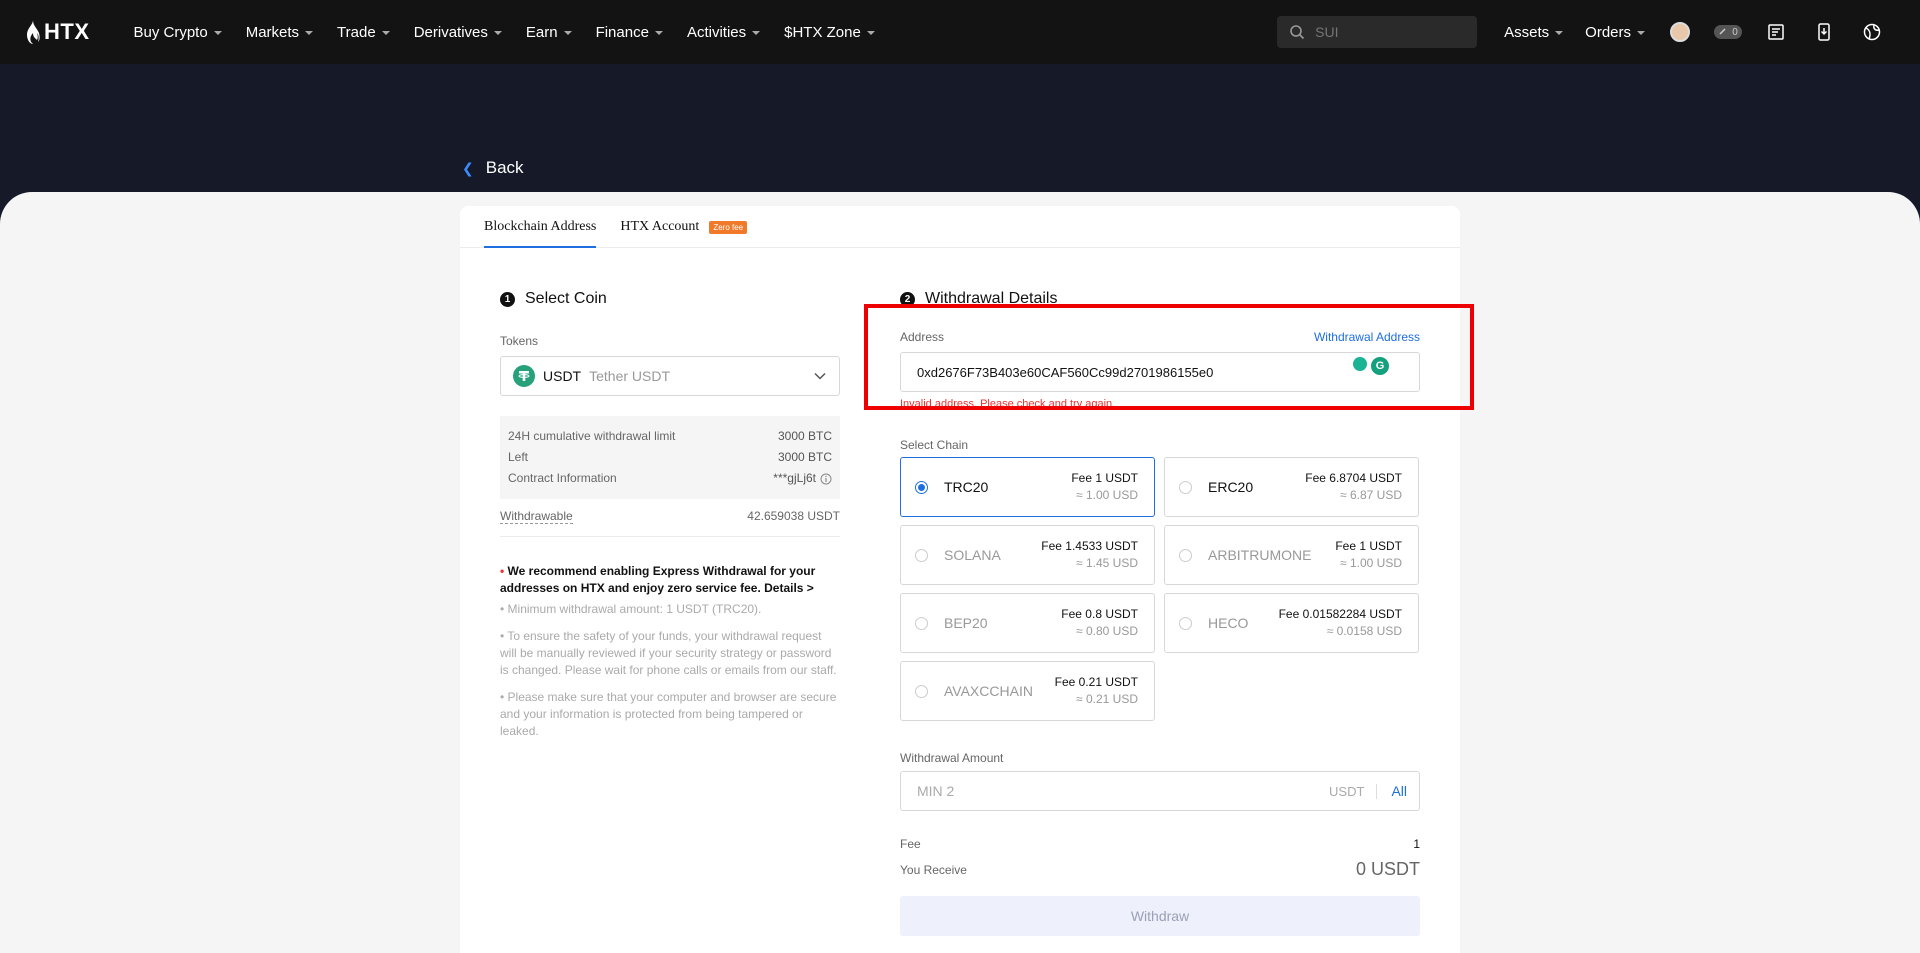 The height and width of the screenshot is (953, 1920). I want to click on nav-htx-zone: $HTX Zone, so click(829, 32).